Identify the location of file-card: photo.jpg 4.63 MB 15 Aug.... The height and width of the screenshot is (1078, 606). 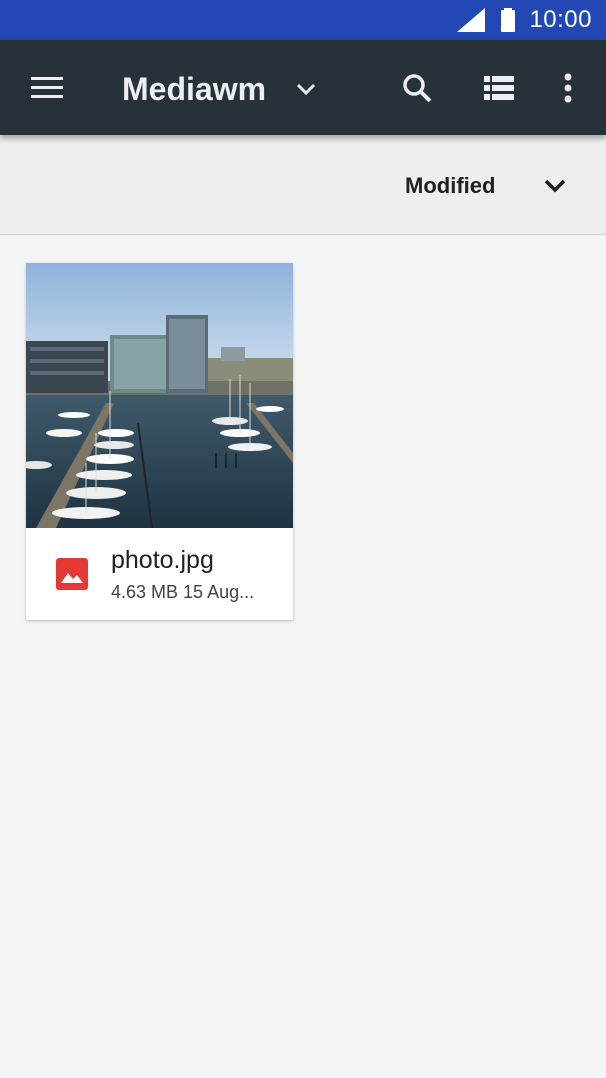
(159, 441).